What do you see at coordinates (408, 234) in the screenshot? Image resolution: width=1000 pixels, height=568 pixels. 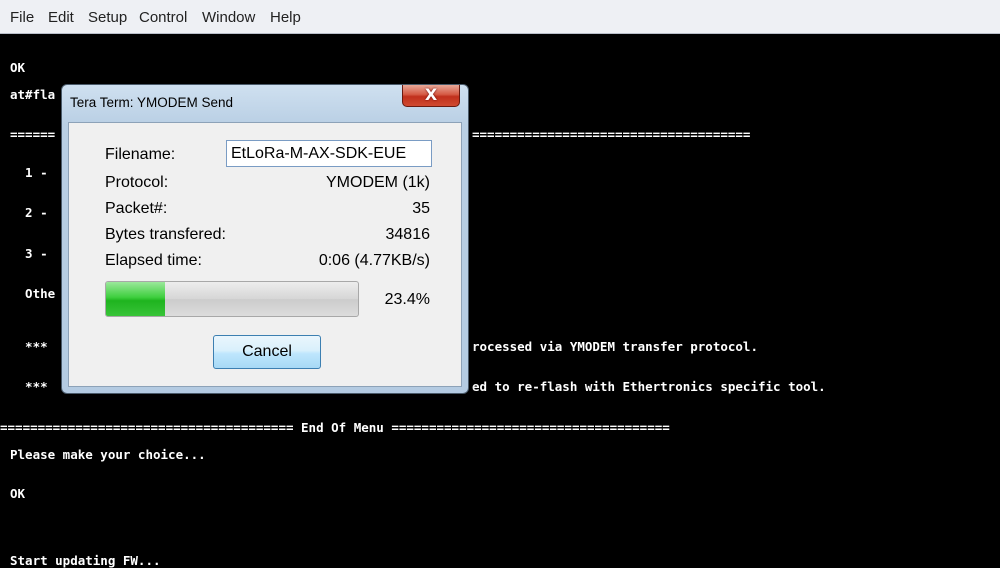 I see `bytes-transferred-value: 34816` at bounding box center [408, 234].